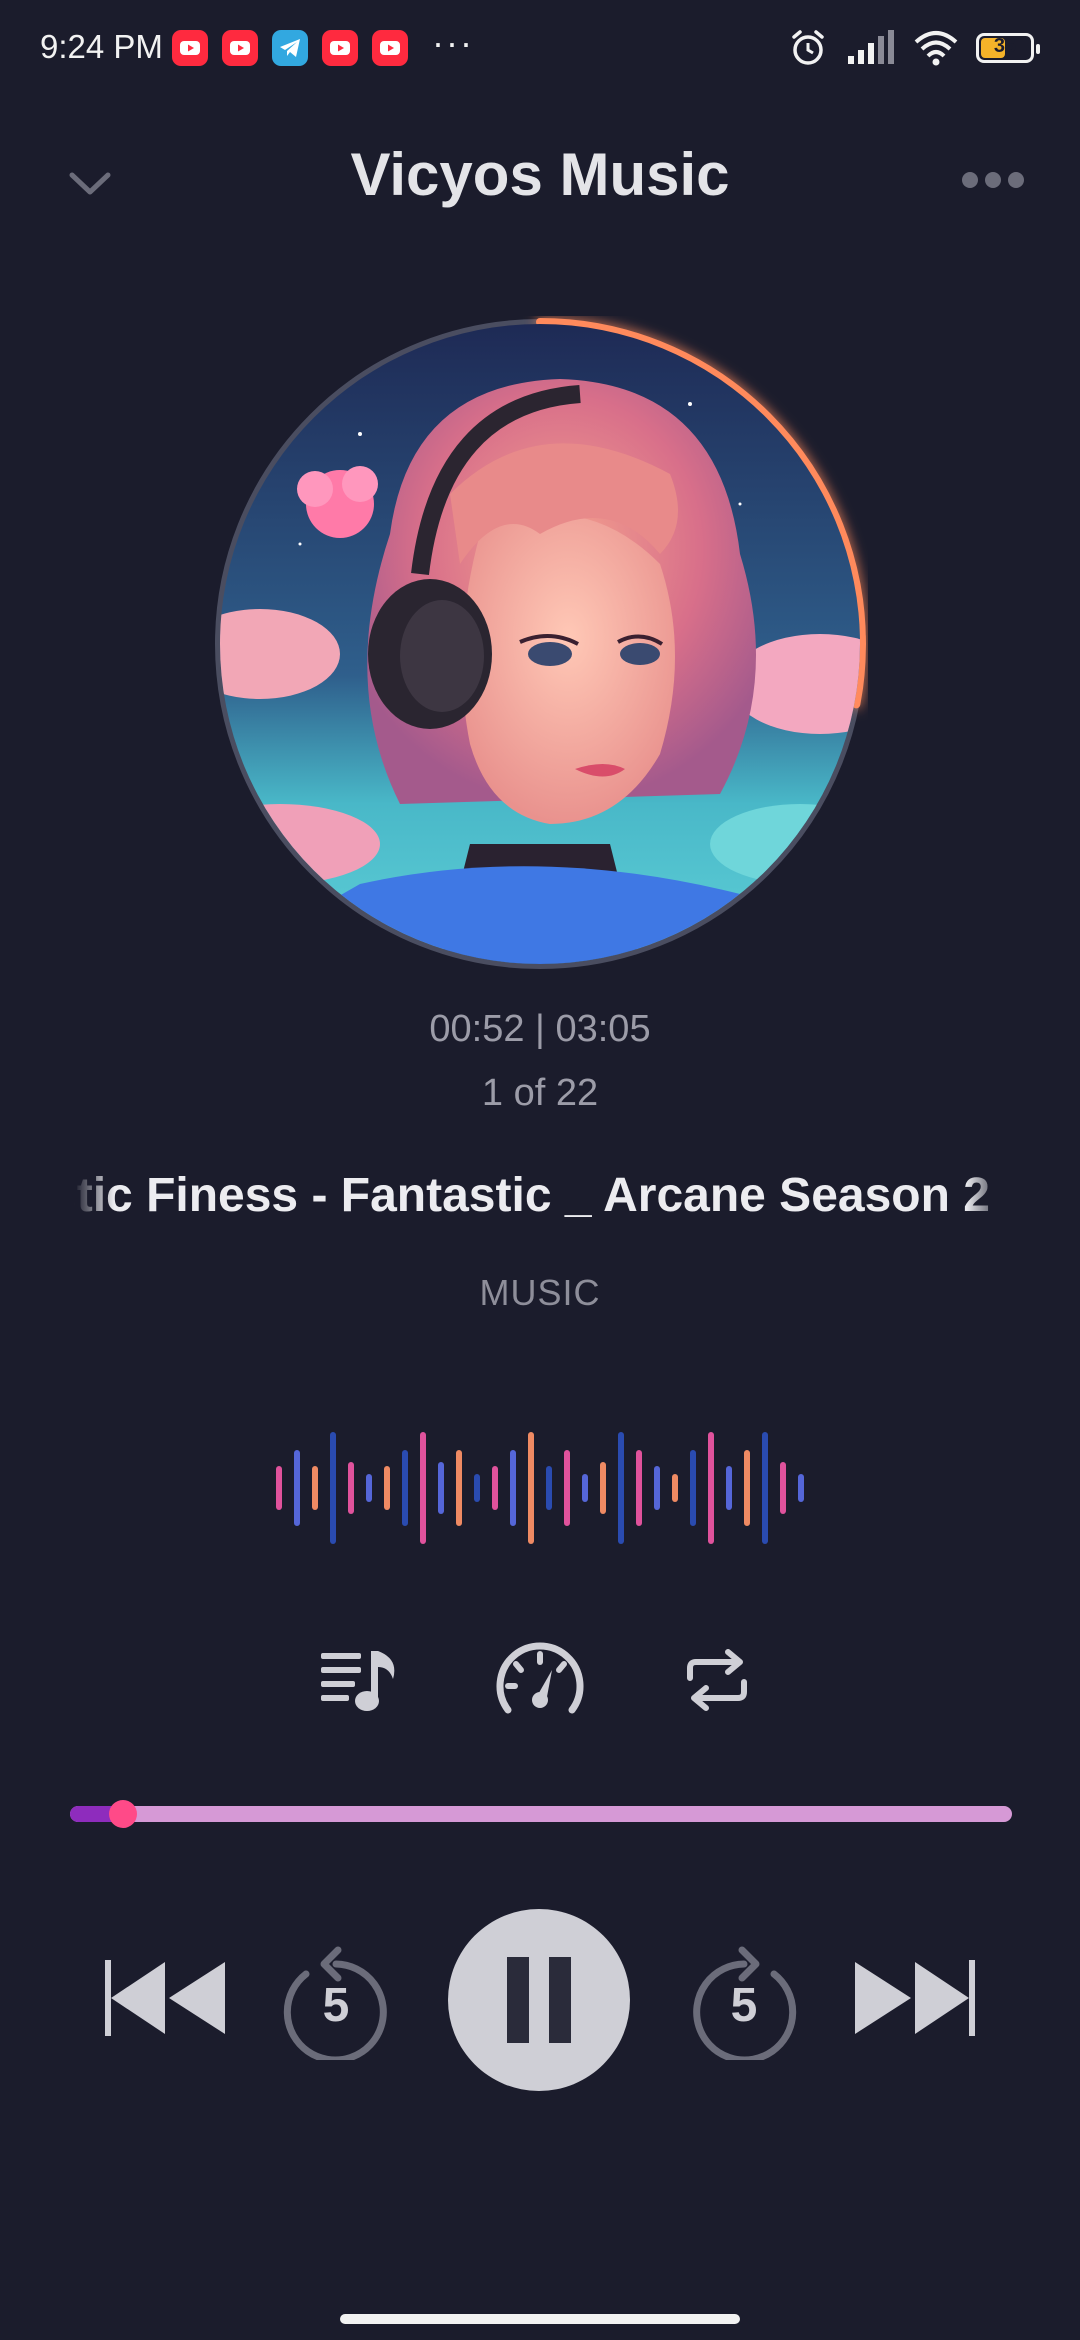 This screenshot has height=2340, width=1080. I want to click on skip-next-icon, so click(915, 1998).